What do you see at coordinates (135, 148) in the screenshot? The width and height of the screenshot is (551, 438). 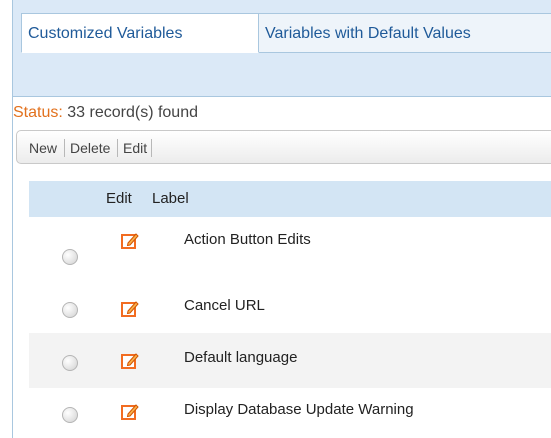 I see `edit-button: Edit` at bounding box center [135, 148].